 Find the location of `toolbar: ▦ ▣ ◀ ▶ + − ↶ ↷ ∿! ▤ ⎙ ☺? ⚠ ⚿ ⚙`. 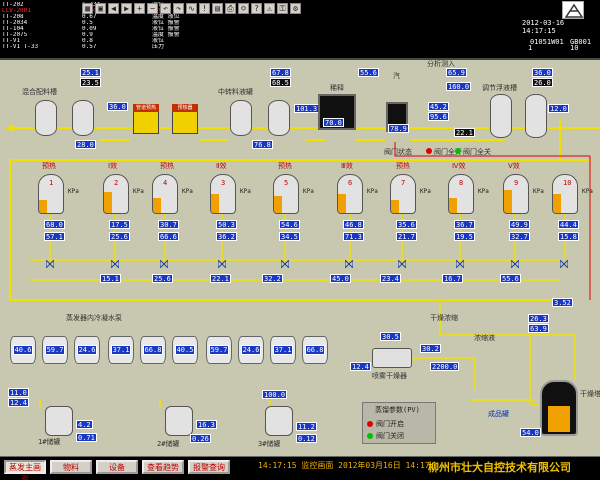

toolbar: ▦ ▣ ◀ ▶ + − ↶ ↷ ∿! ▤ ⎙ ☺? ⚠ ⚿ ⚙ is located at coordinates (191, 10).